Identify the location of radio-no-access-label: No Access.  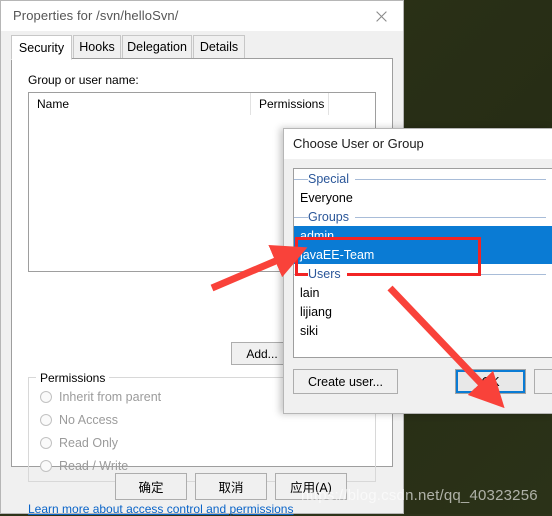
(89, 420).